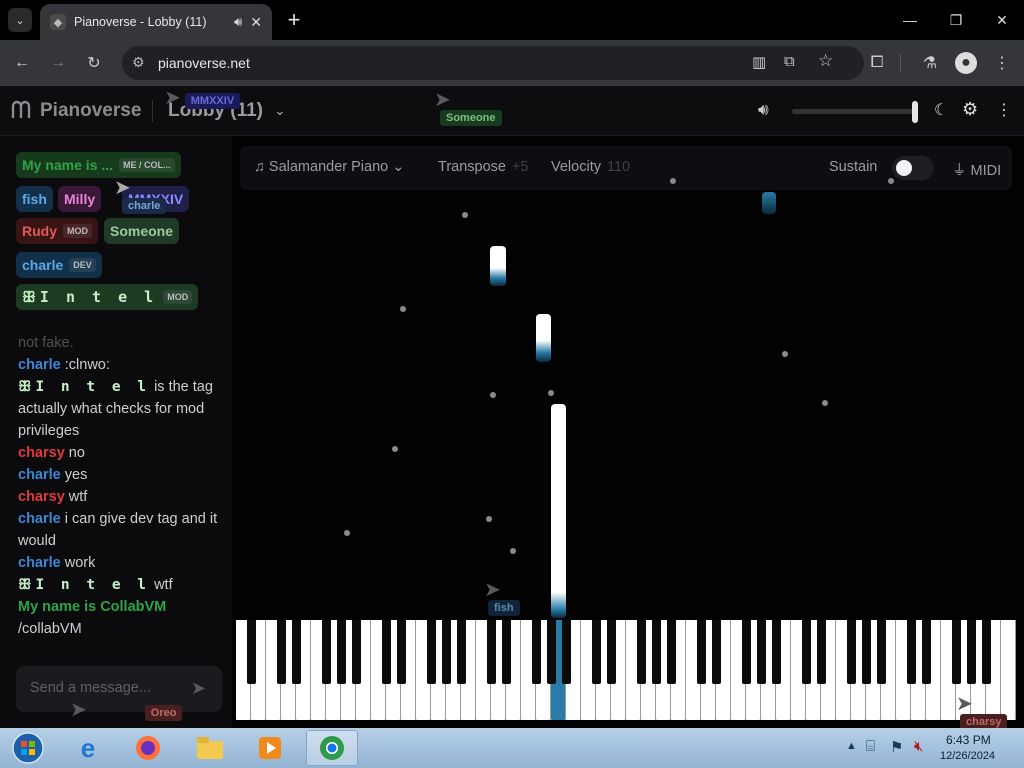 Image resolution: width=1024 pixels, height=768 pixels. What do you see at coordinates (870, 746) in the screenshot?
I see `network-icon: ⌸` at bounding box center [870, 746].